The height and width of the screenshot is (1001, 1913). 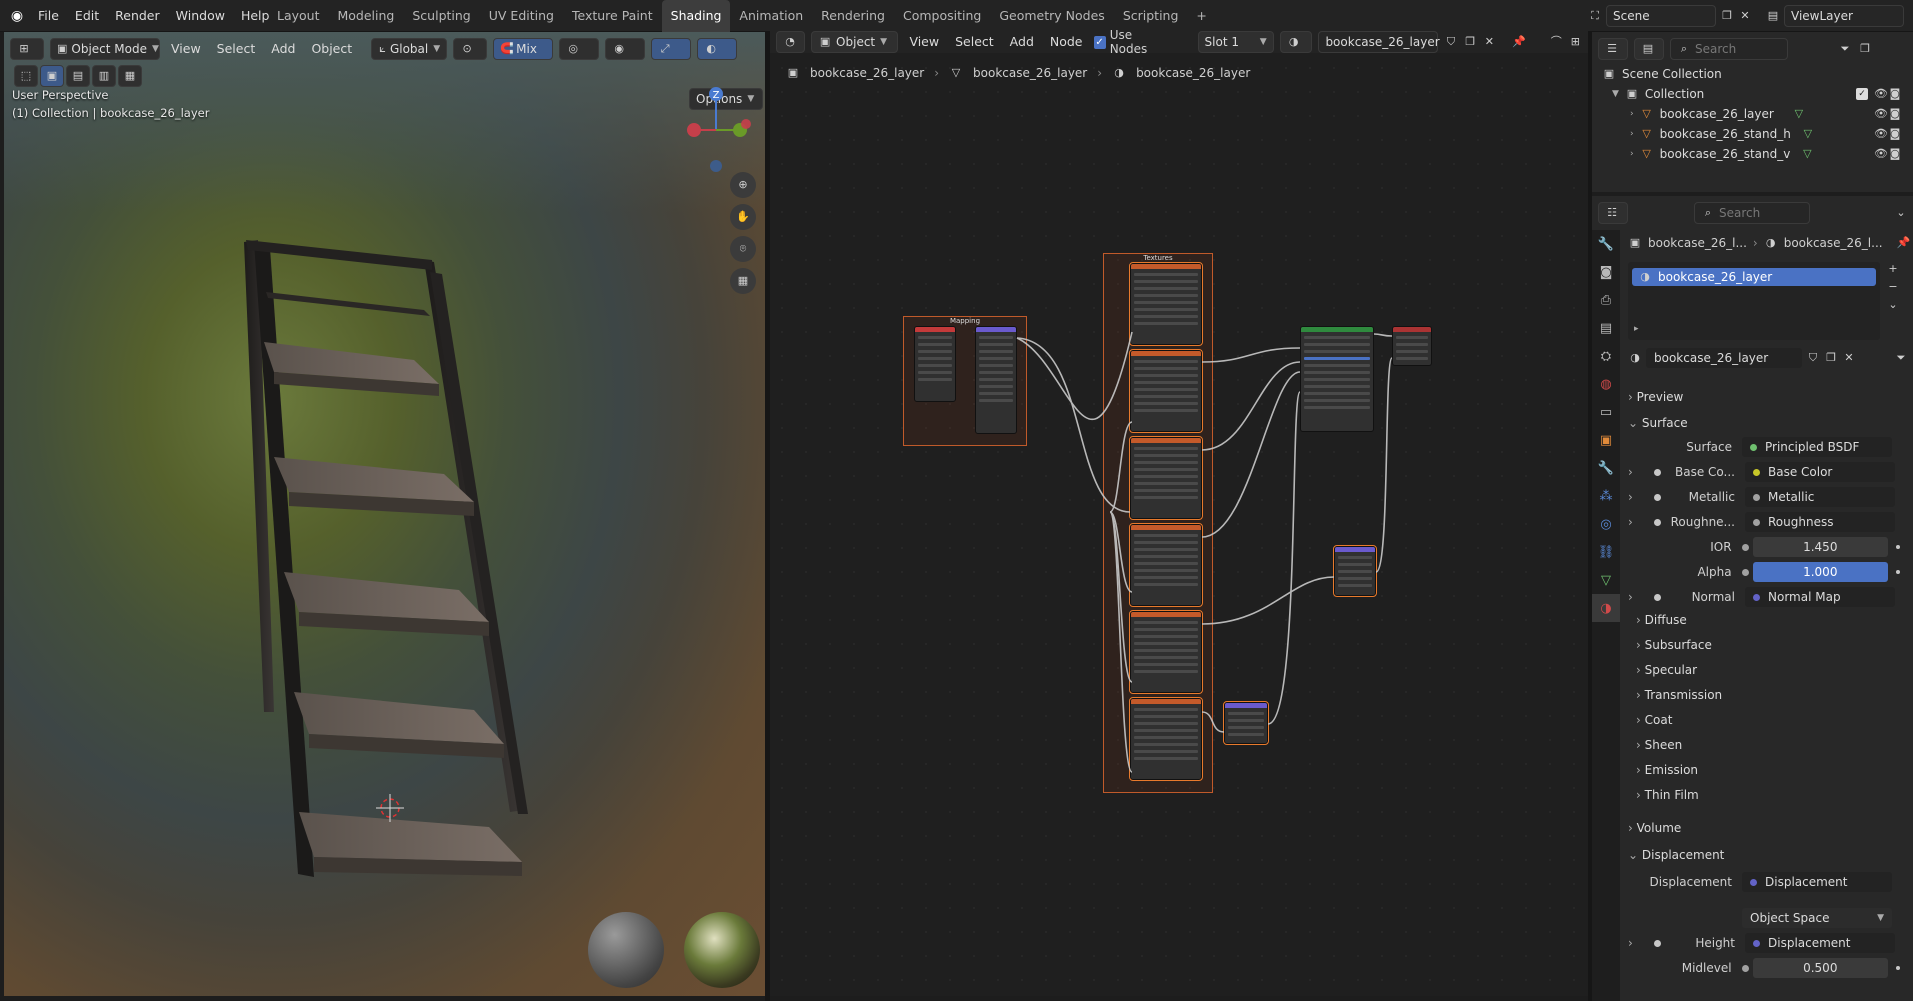 I want to click on outliner-row-collection: ▼ ▣ Collection ✓ 👁 ◙, so click(x=1757, y=94).